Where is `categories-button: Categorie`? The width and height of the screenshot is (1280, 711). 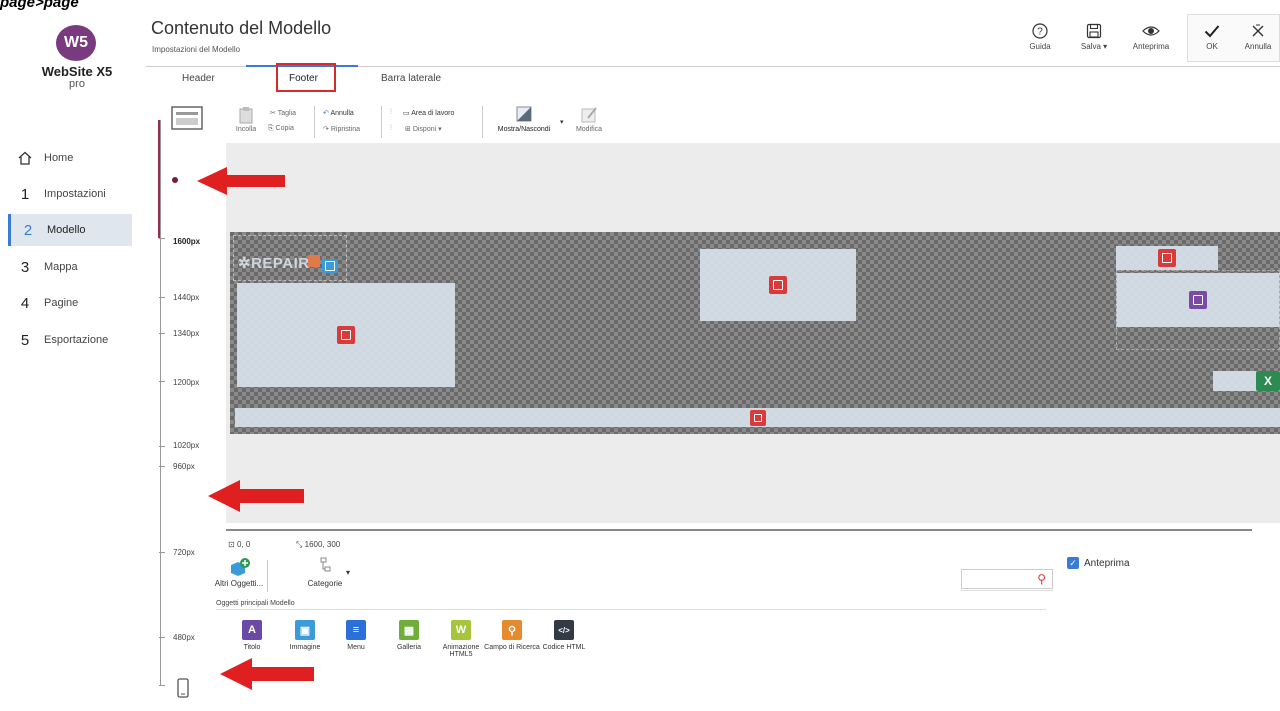
categories-button: Categorie is located at coordinates (325, 572).